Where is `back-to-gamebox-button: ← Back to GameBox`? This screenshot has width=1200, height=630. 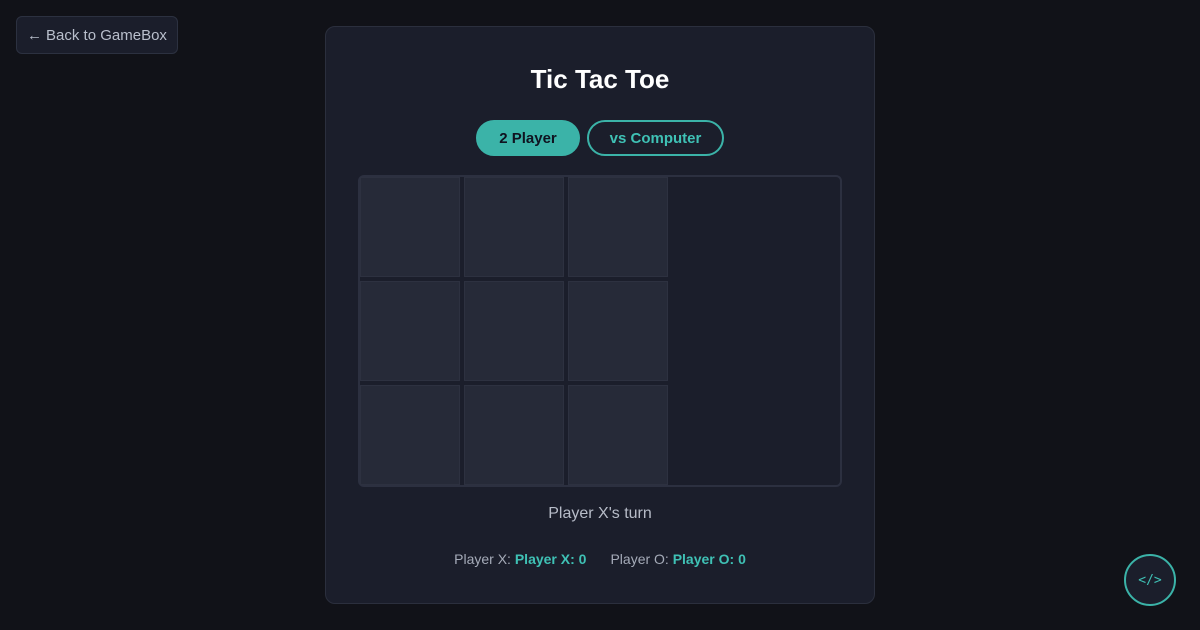 back-to-gamebox-button: ← Back to GameBox is located at coordinates (97, 35).